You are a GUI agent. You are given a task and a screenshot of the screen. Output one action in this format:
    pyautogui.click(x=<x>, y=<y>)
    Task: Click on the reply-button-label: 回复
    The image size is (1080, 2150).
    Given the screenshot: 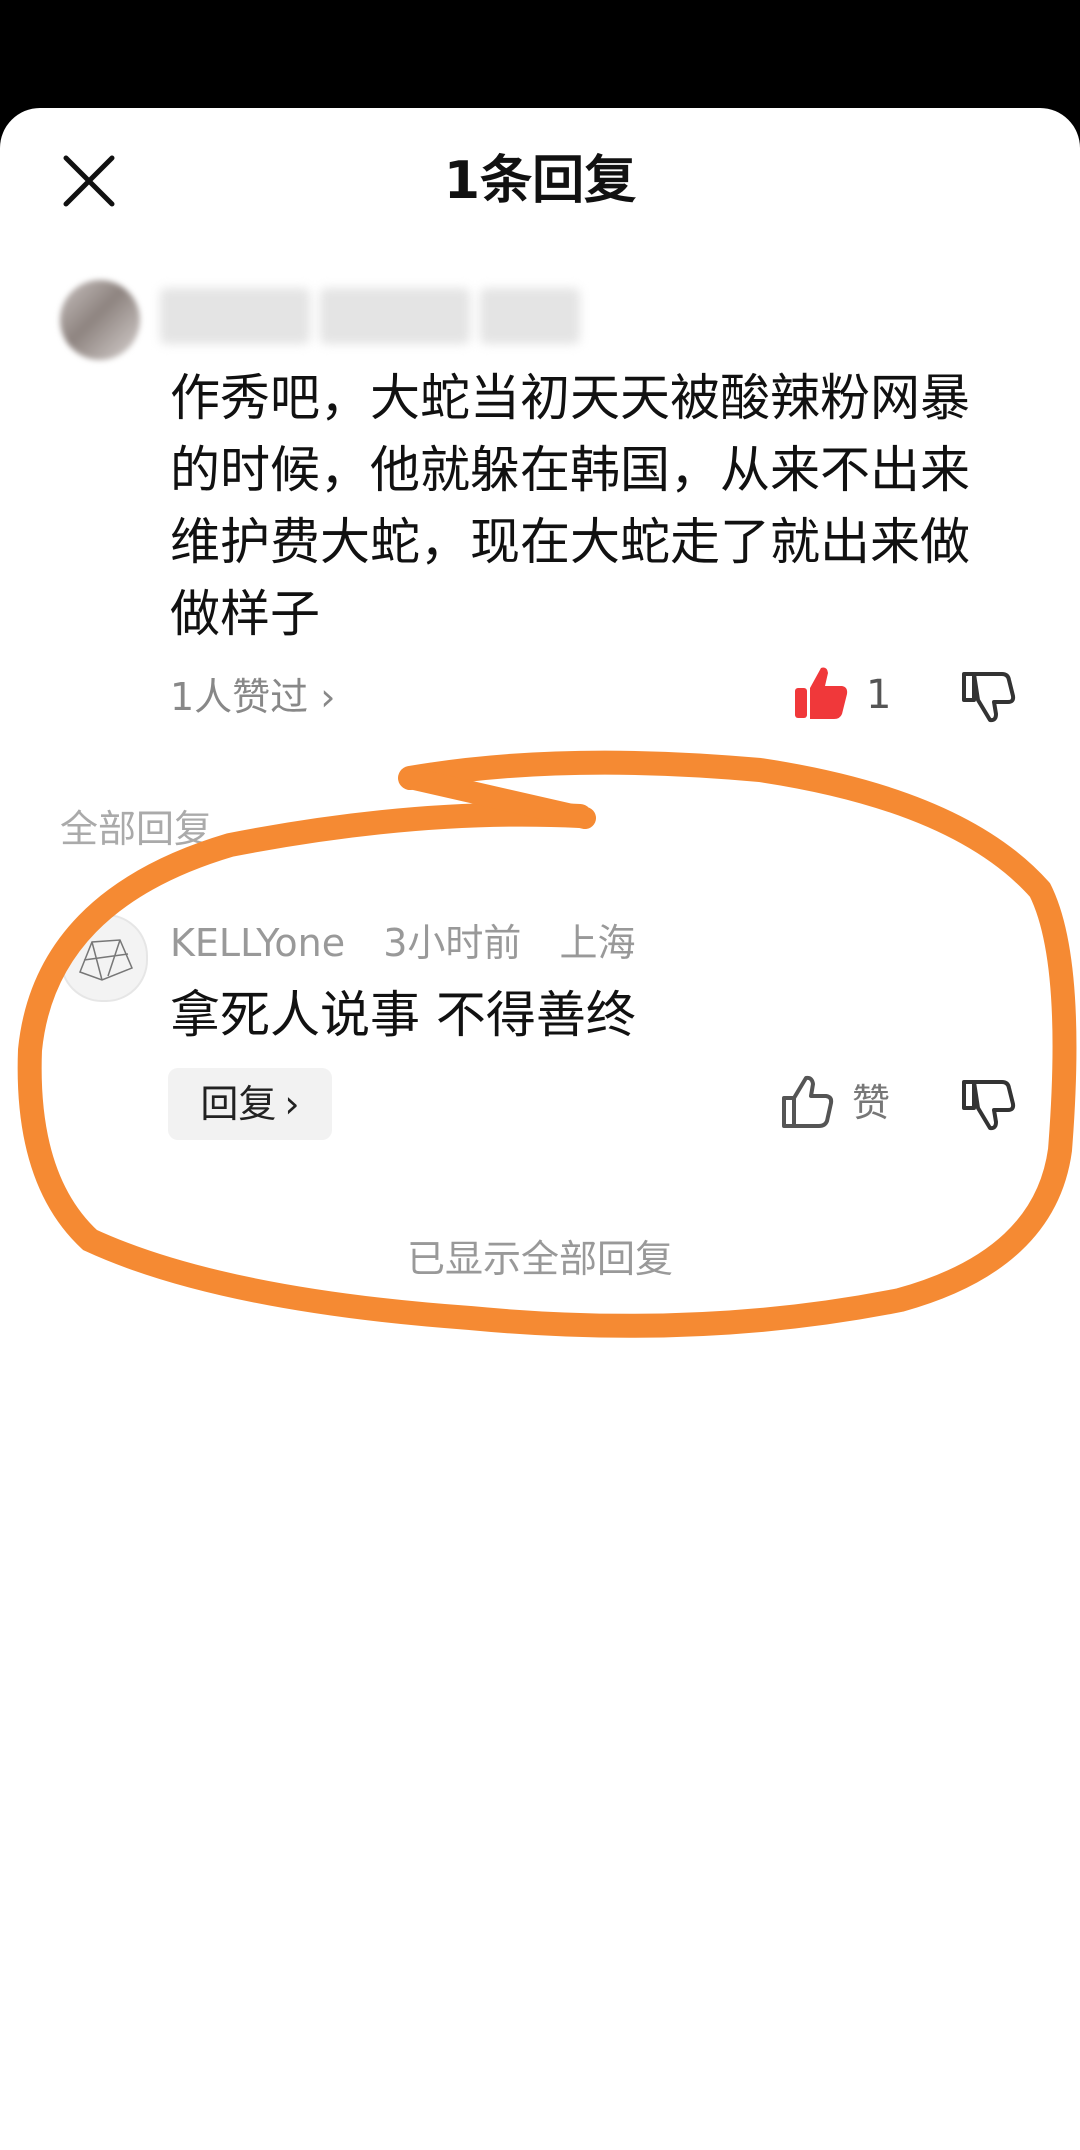 What is the action you would take?
    pyautogui.click(x=238, y=1104)
    